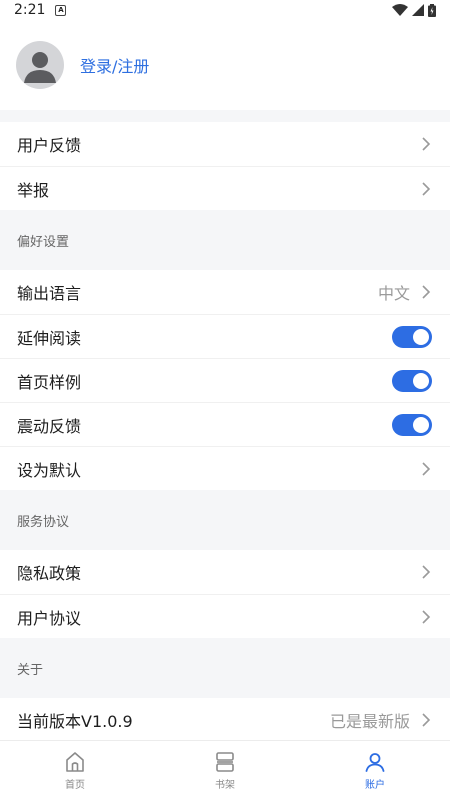  I want to click on preferences-header: 偏好设置, so click(225, 240).